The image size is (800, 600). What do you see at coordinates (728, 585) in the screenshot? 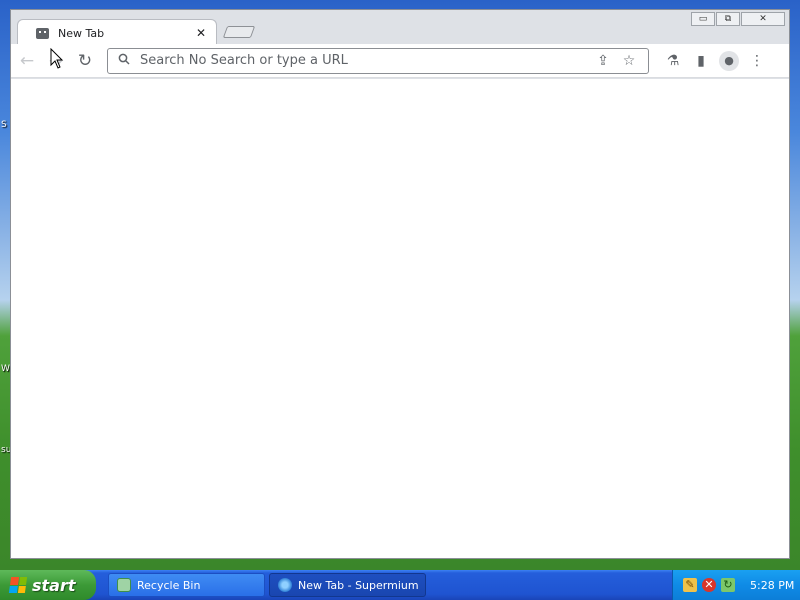
I see `update-tray-icon: ↻` at bounding box center [728, 585].